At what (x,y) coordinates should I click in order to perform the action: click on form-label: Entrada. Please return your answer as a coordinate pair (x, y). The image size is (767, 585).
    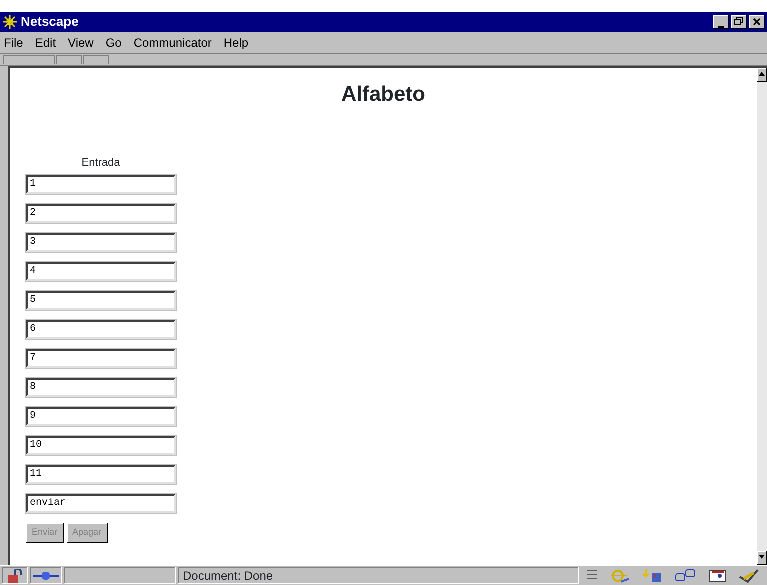
    Looking at the image, I should click on (101, 163).